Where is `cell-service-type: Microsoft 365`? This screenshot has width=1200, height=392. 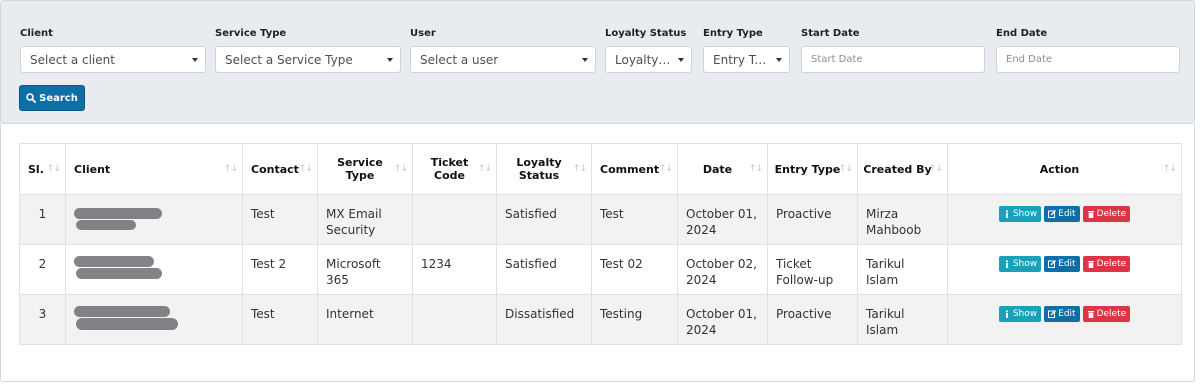
cell-service-type: Microsoft 365 is located at coordinates (365, 269).